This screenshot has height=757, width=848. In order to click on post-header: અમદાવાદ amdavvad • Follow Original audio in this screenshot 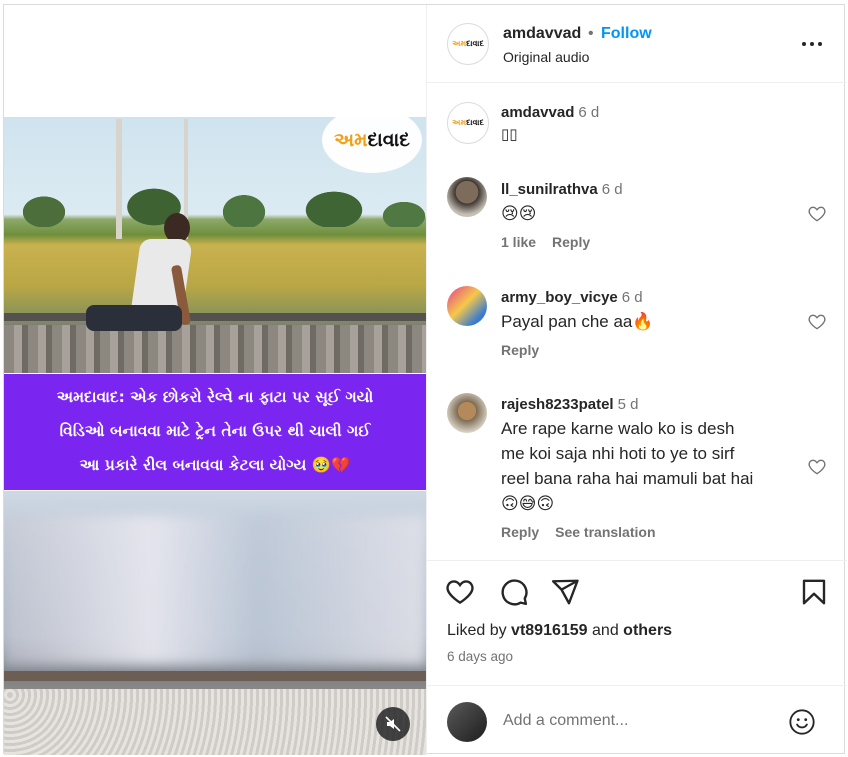, I will do `click(637, 44)`.